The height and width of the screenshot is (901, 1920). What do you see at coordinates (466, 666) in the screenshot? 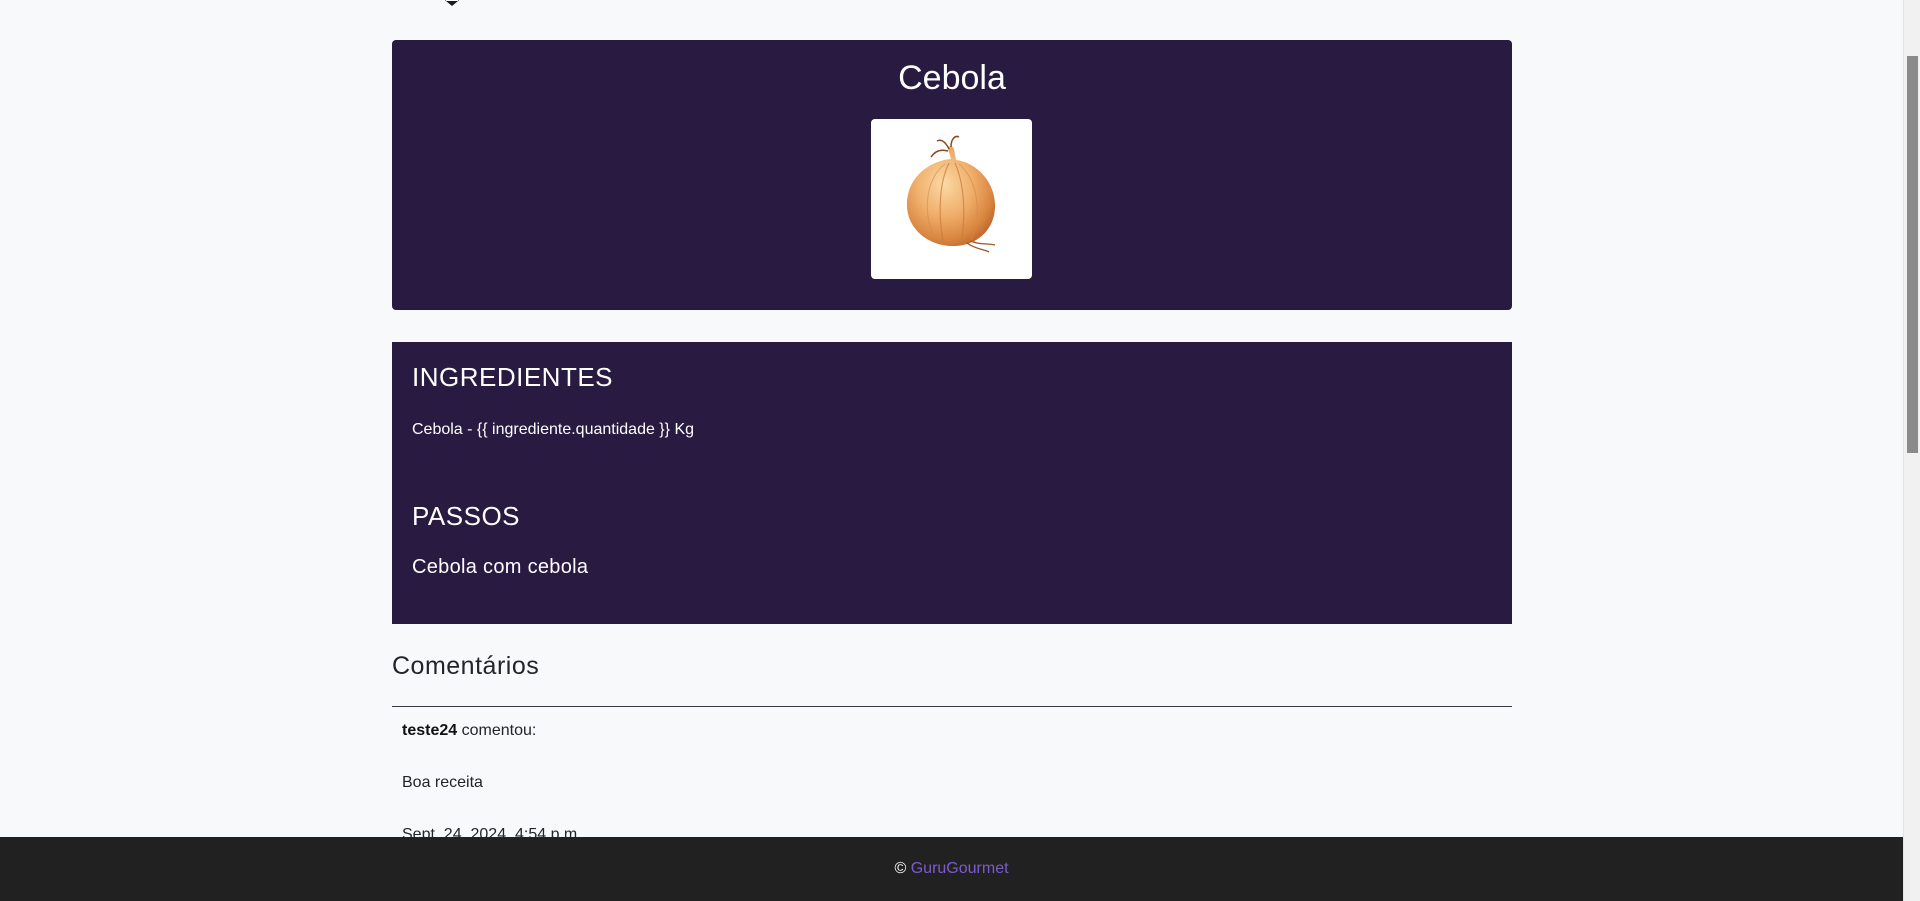
I see `comments-heading: Comentários` at bounding box center [466, 666].